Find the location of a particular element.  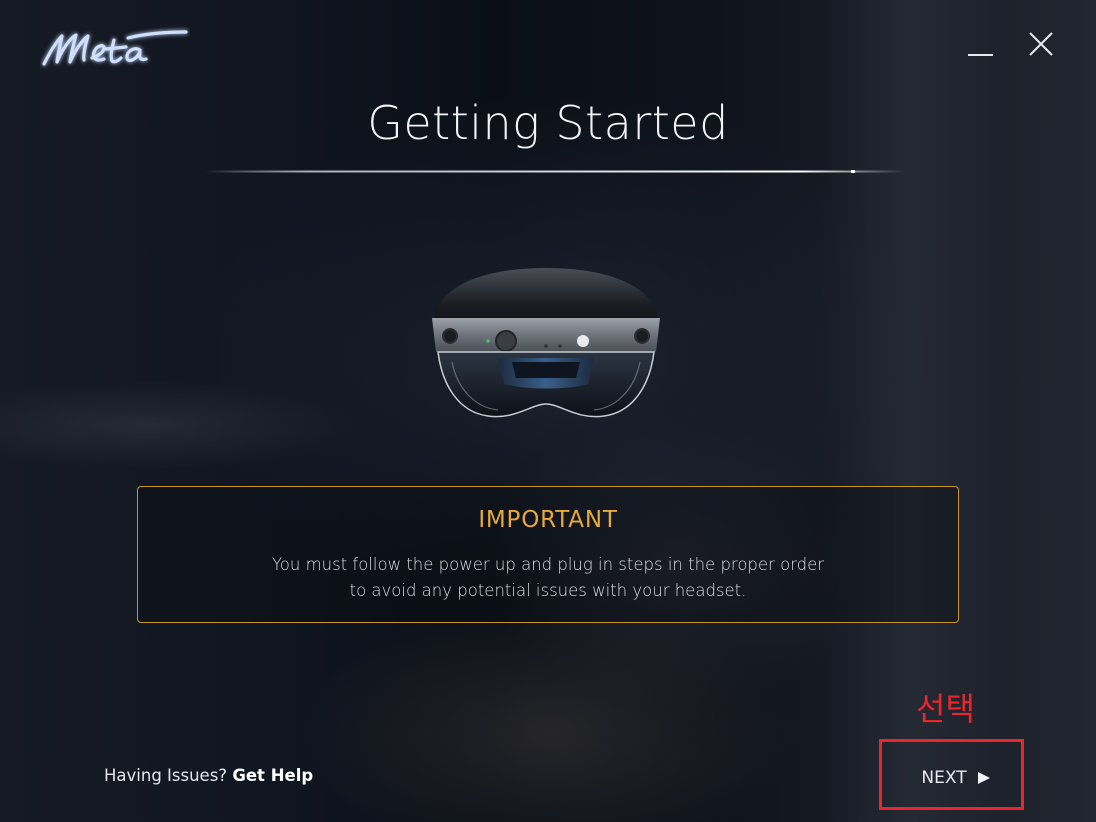

minimize-icon is located at coordinates (980, 55).